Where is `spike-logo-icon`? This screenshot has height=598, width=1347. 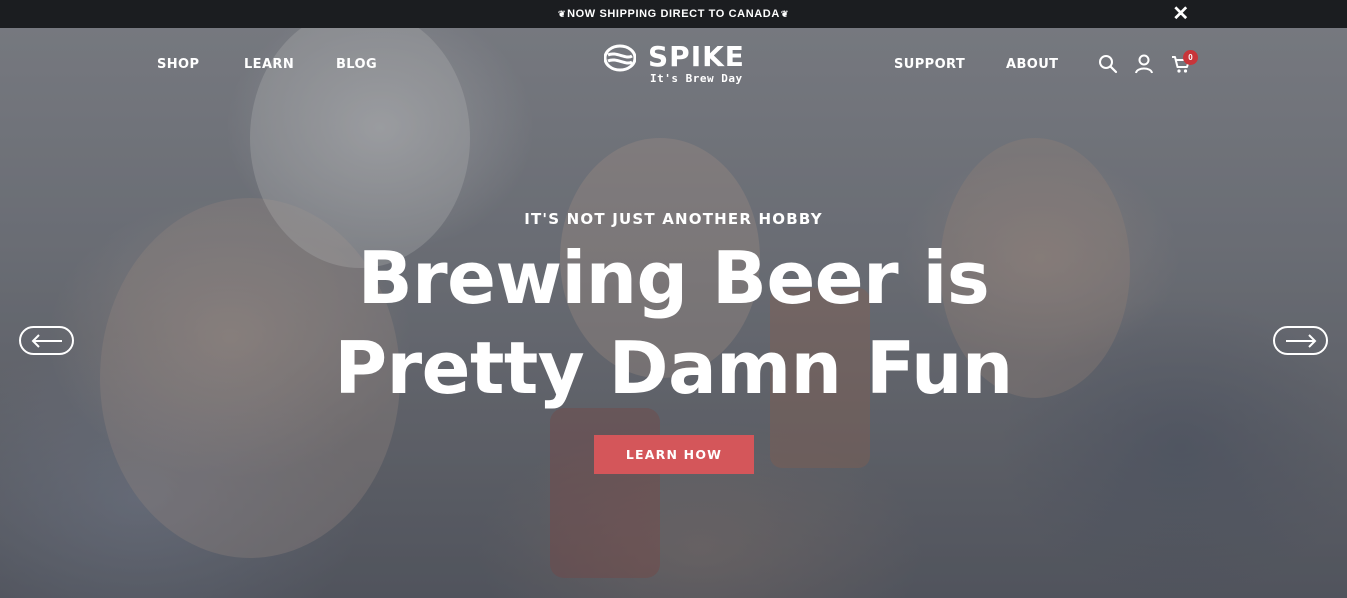
spike-logo-icon is located at coordinates (620, 58).